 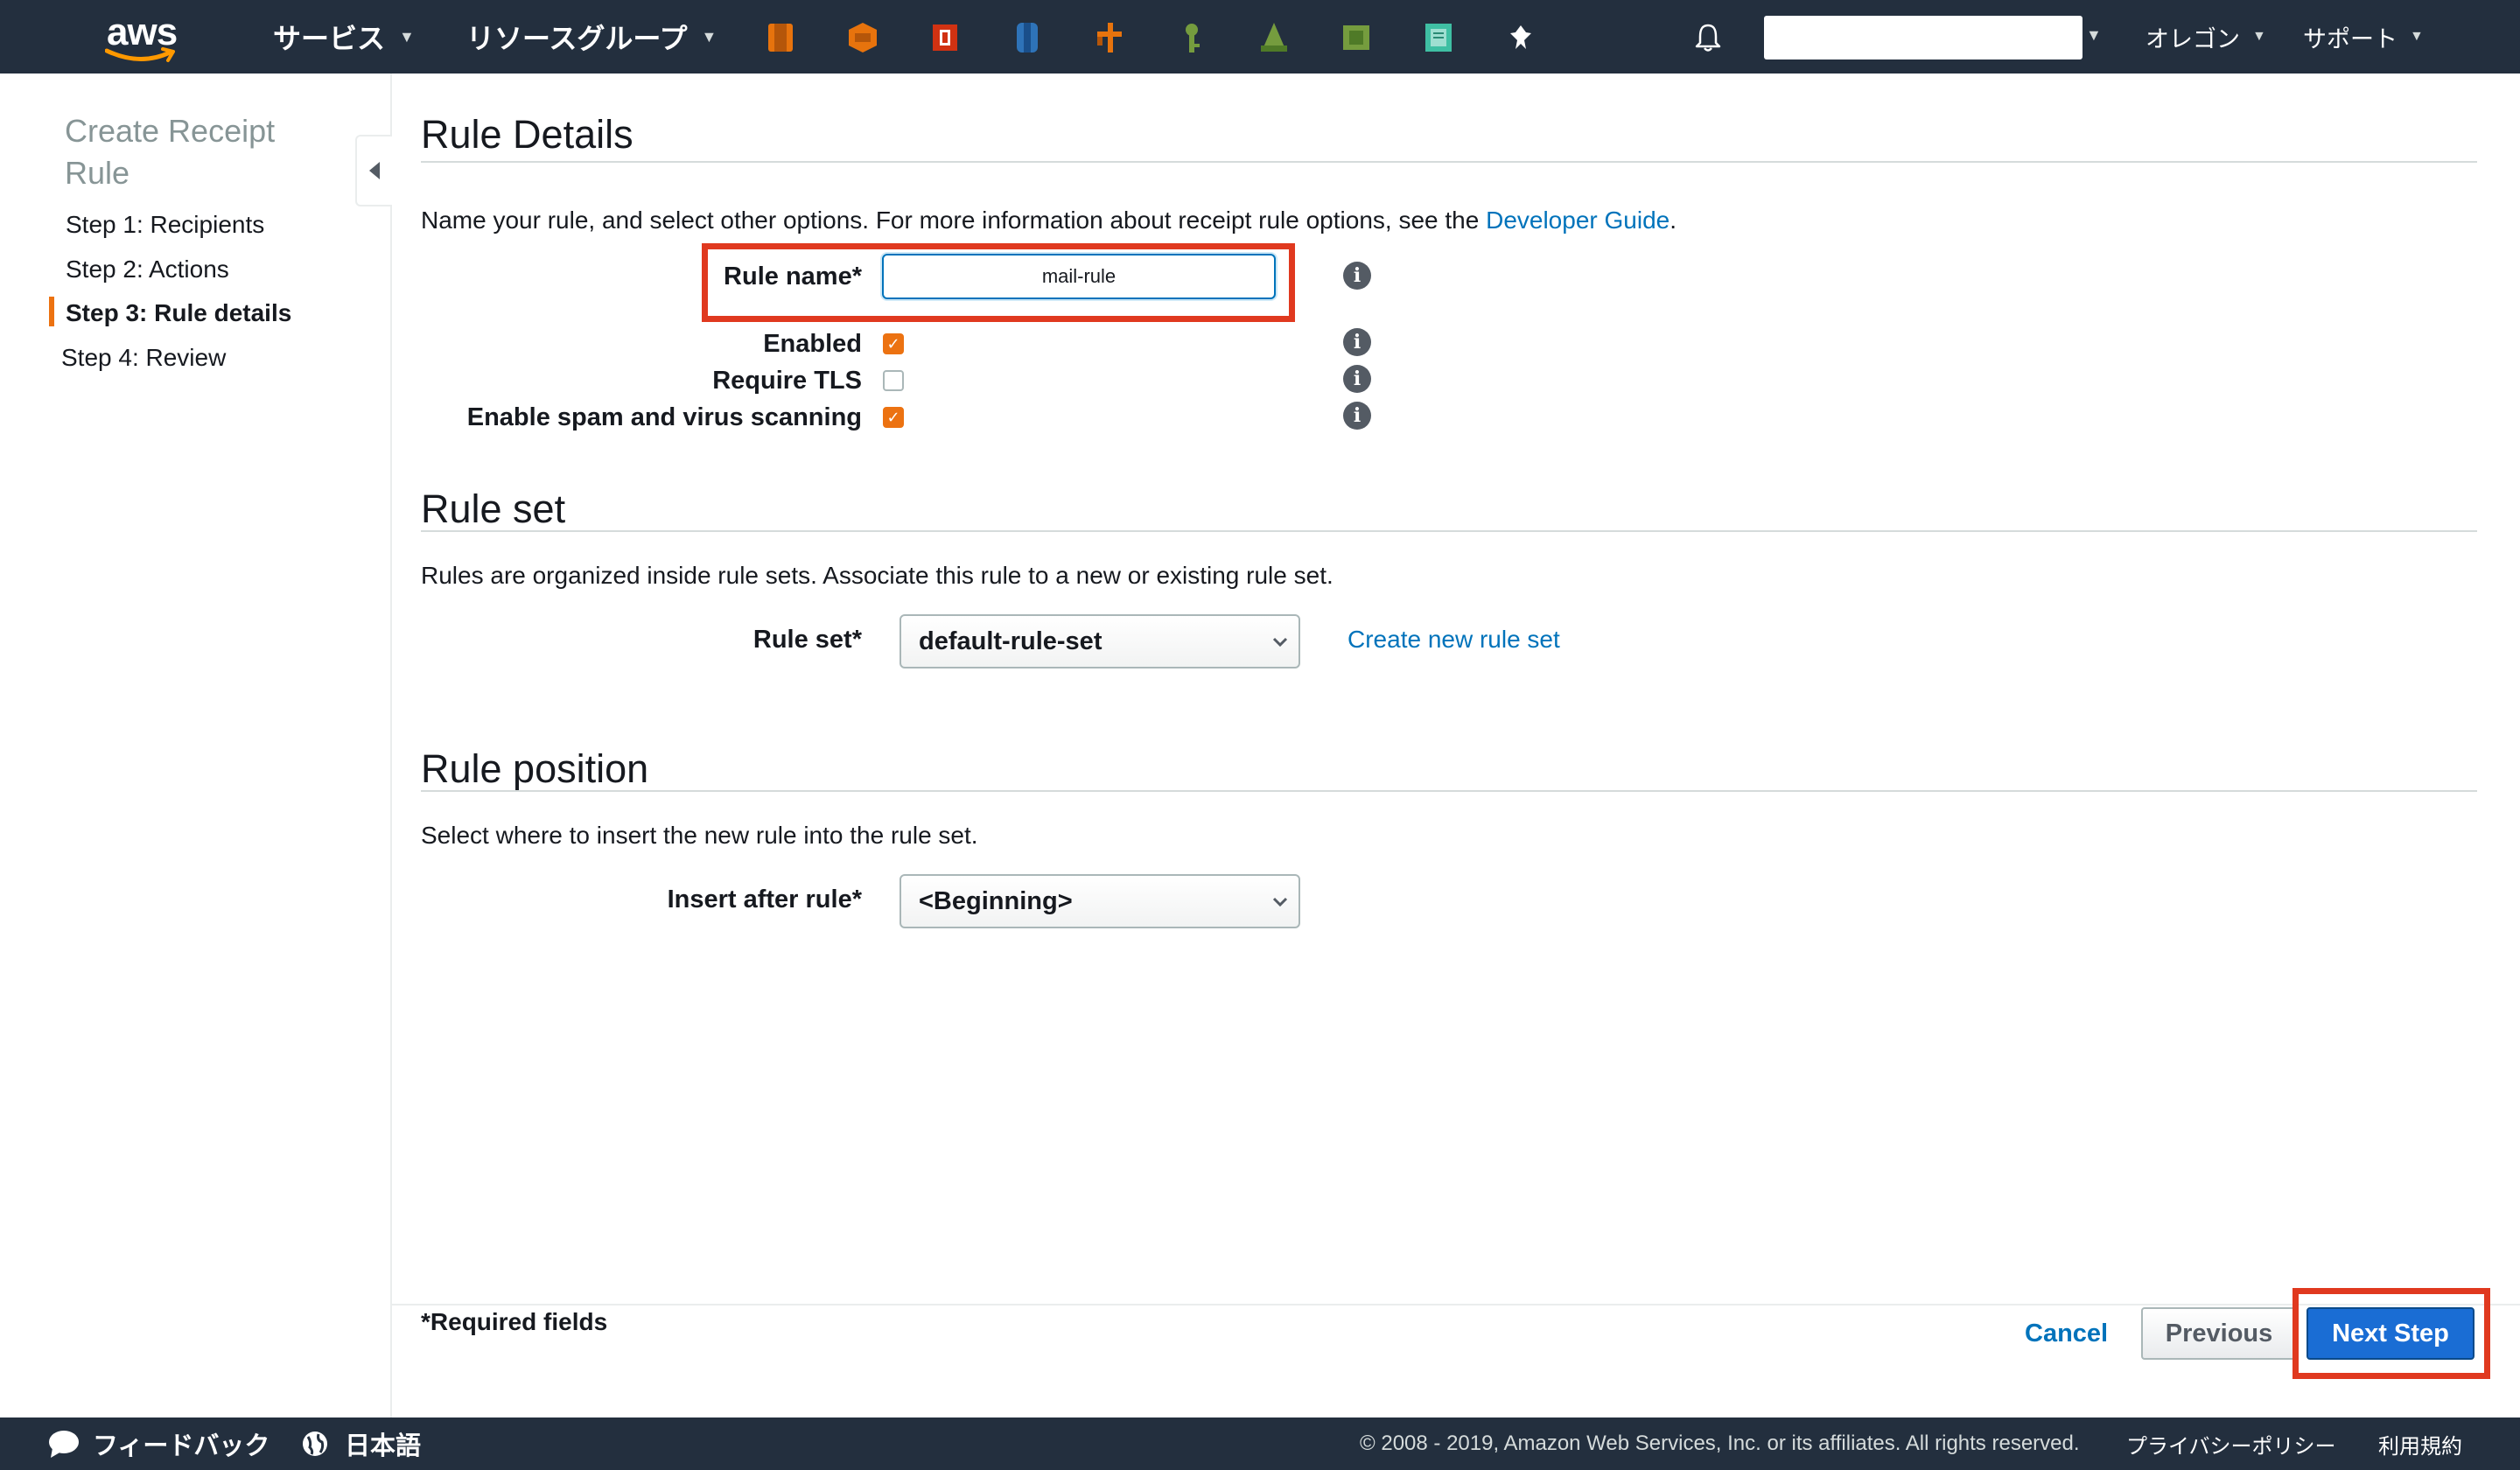 I want to click on language-label: 日本語, so click(x=383, y=1446).